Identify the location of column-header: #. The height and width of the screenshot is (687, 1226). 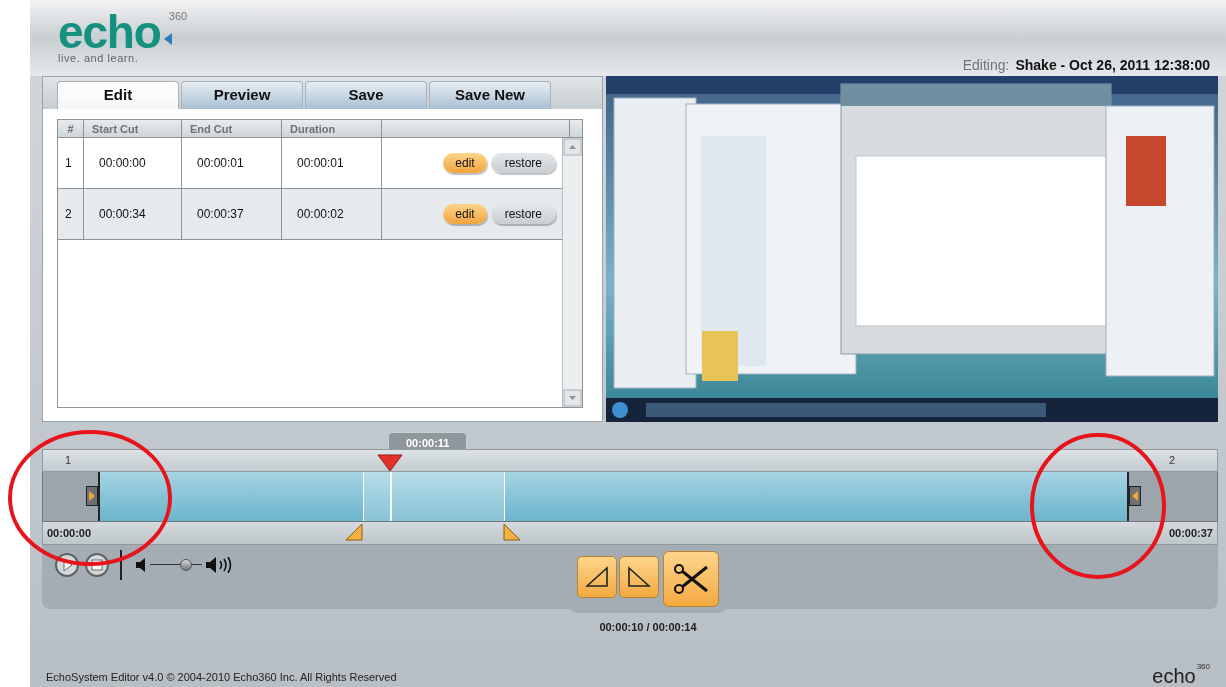
(70, 128).